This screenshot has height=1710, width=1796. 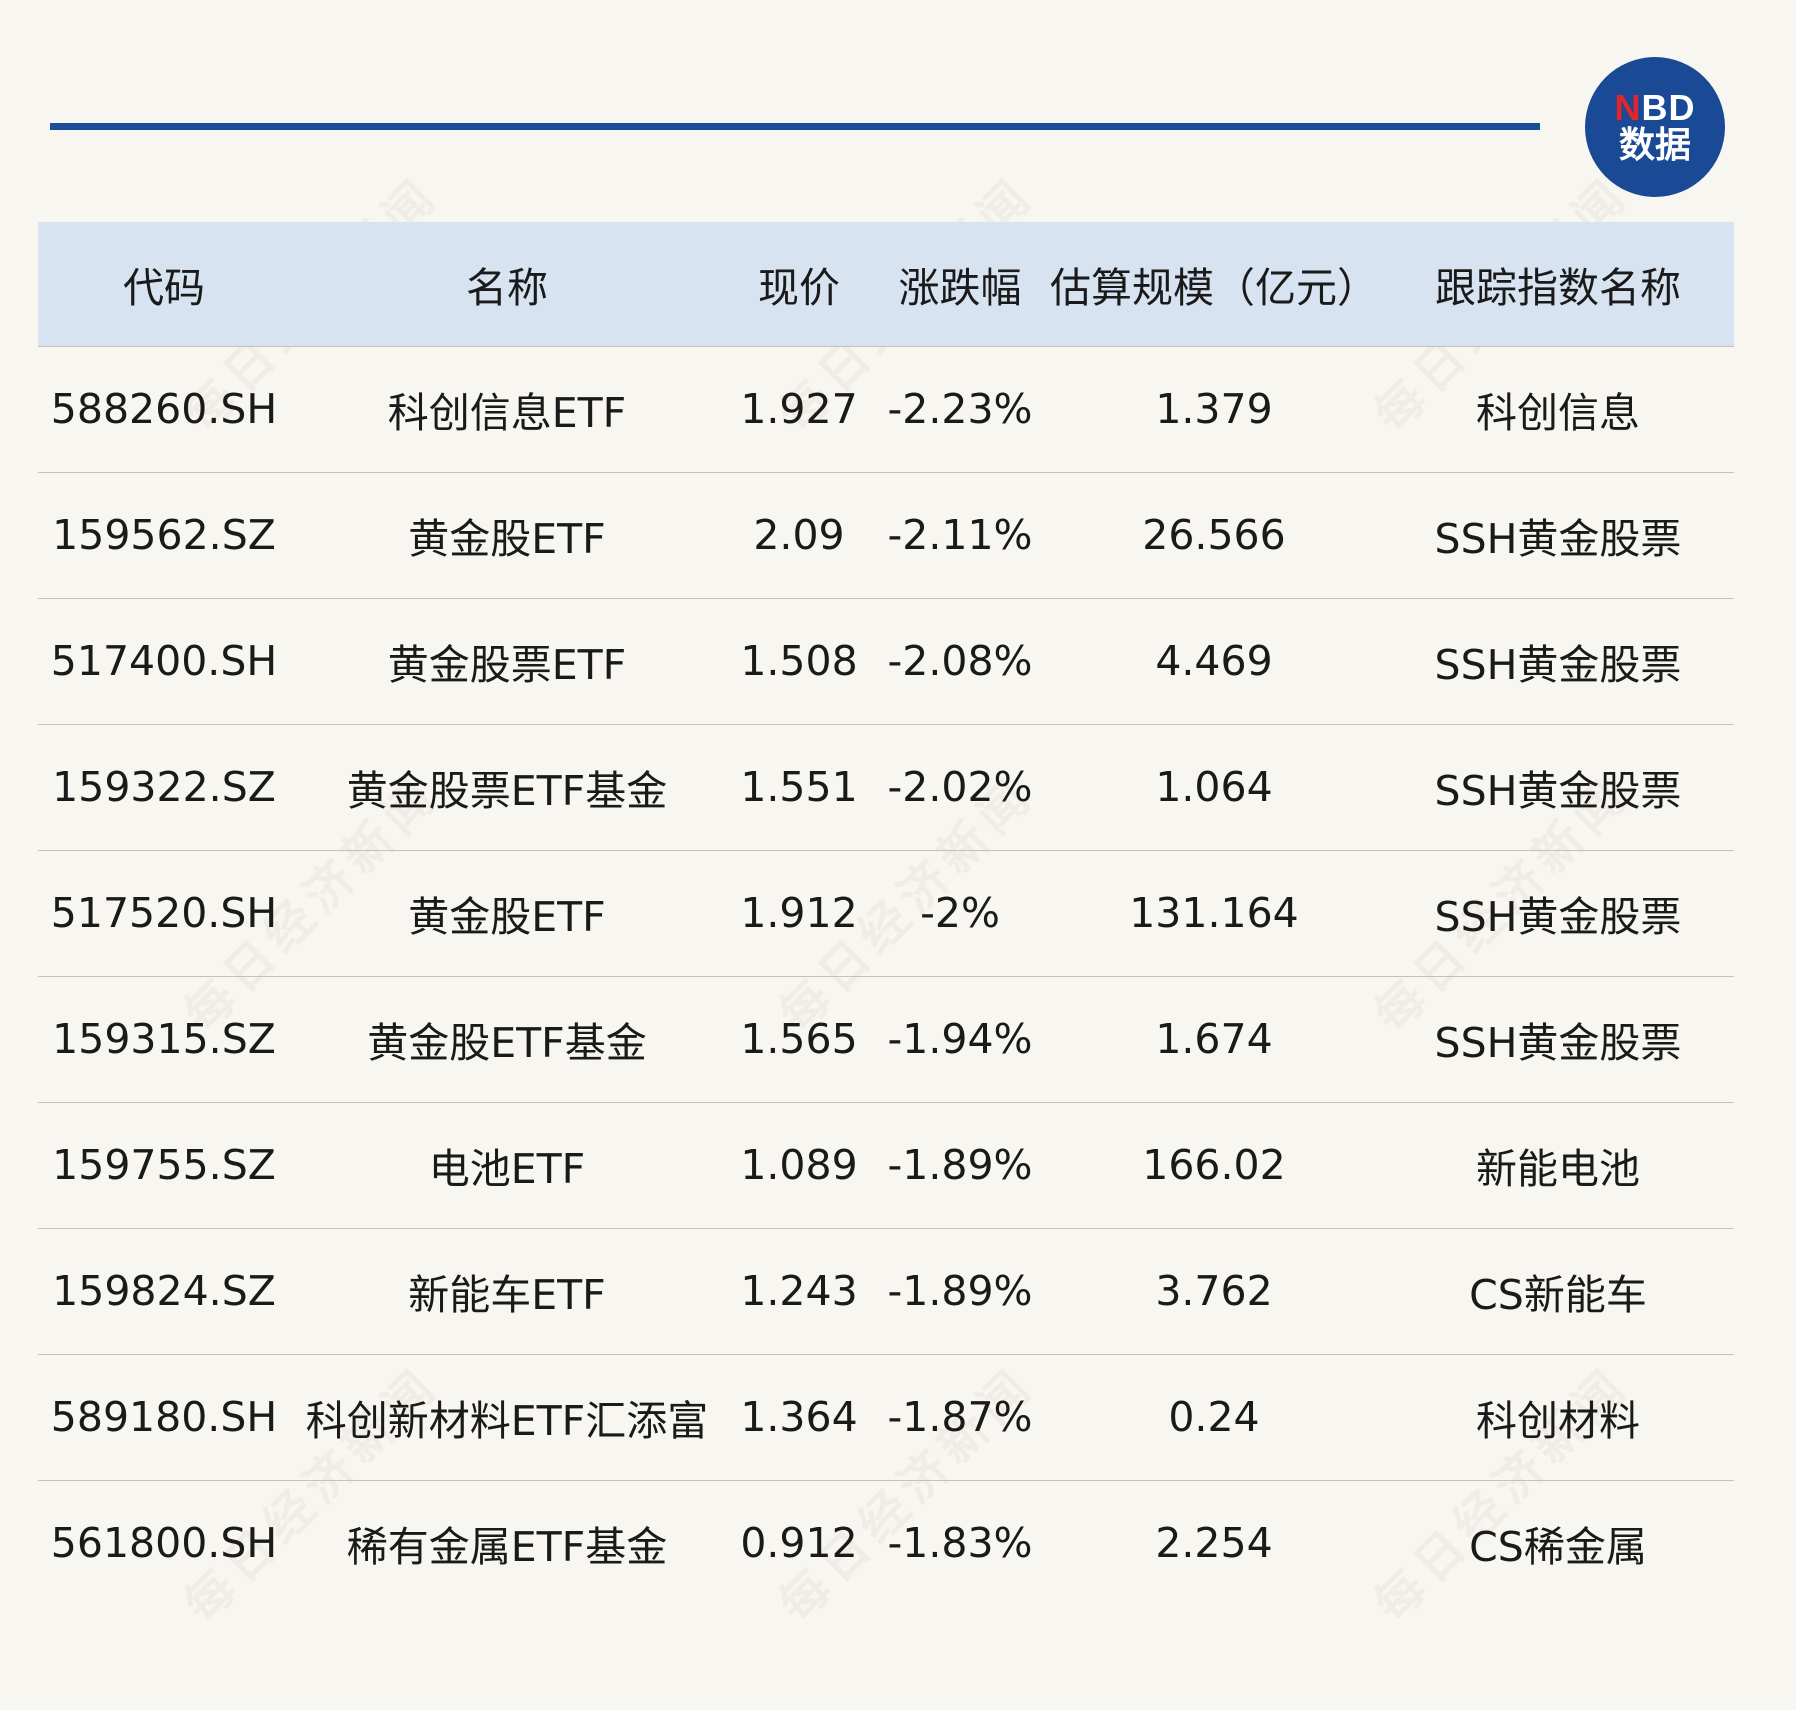 What do you see at coordinates (164, 1165) in the screenshot?
I see `cell-code: 159755.SZ` at bounding box center [164, 1165].